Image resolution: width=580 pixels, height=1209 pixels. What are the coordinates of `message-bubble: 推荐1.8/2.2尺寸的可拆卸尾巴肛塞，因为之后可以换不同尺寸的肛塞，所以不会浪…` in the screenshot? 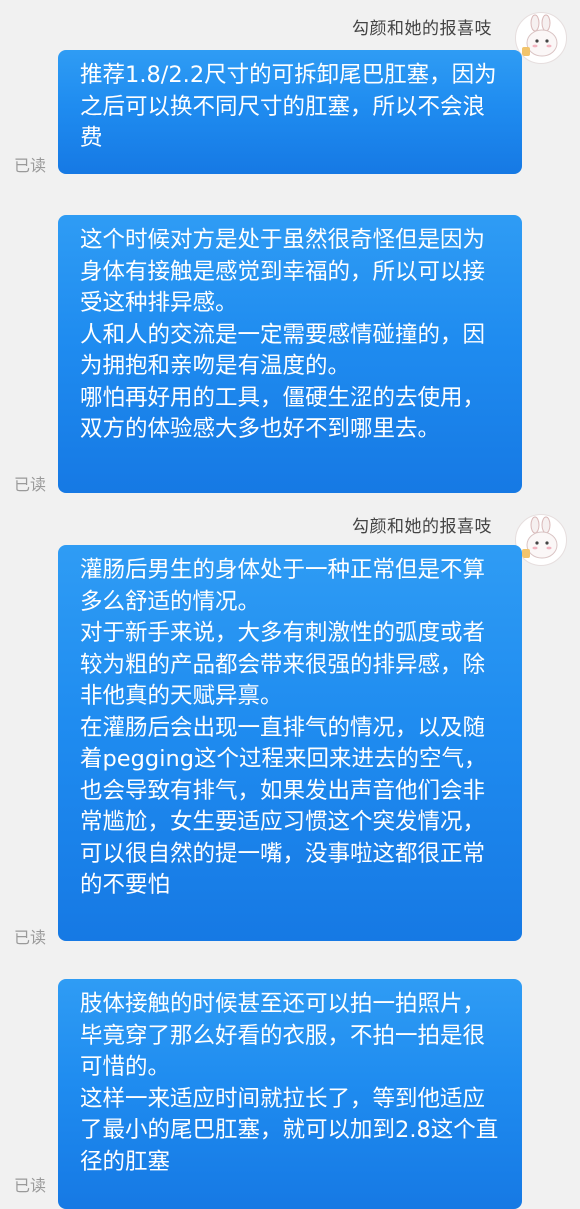 It's located at (290, 112).